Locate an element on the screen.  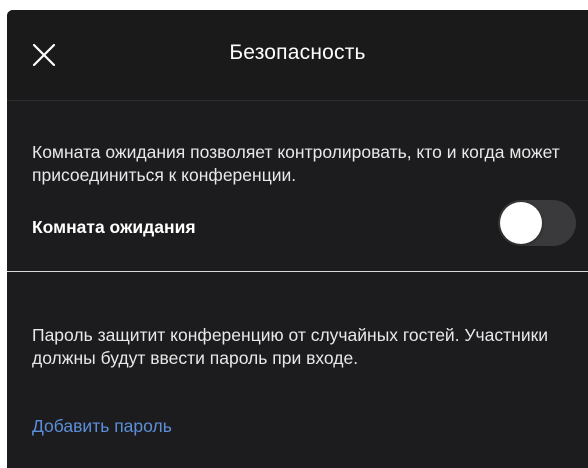
waiting-room-toggle is located at coordinates (537, 223).